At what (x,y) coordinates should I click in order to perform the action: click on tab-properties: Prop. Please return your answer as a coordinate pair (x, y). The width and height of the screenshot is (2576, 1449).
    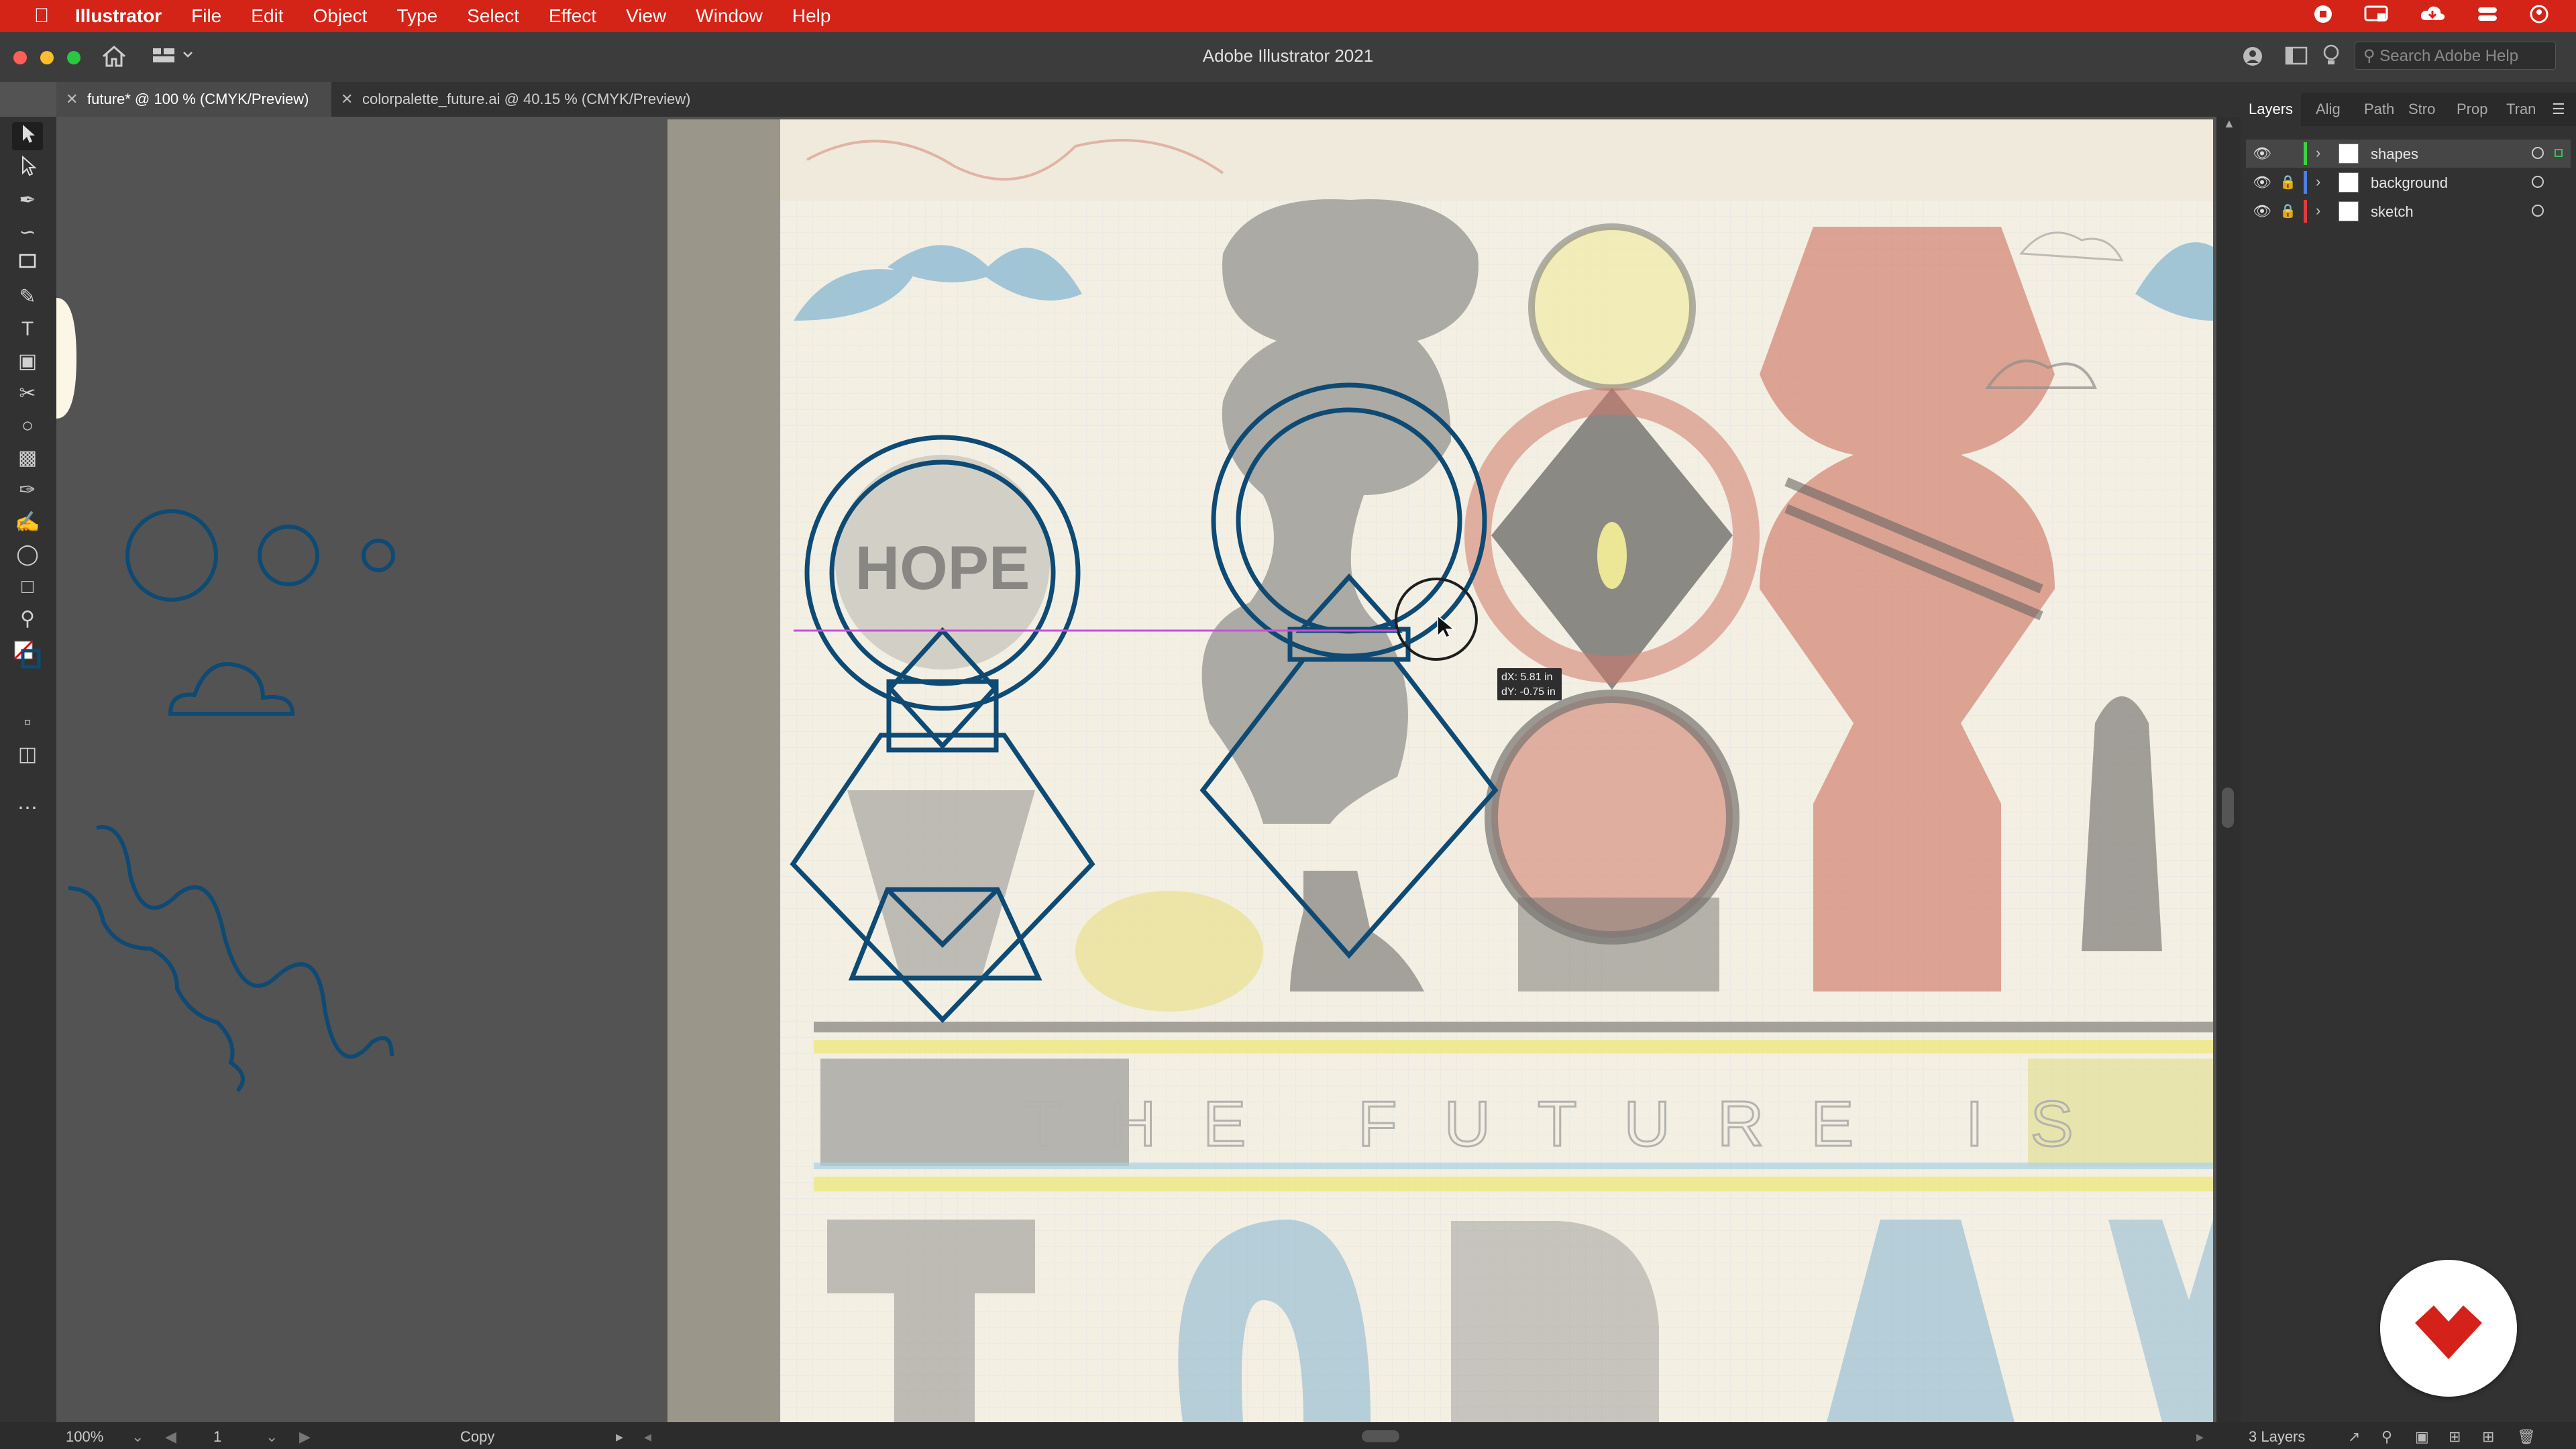
    Looking at the image, I should click on (2472, 109).